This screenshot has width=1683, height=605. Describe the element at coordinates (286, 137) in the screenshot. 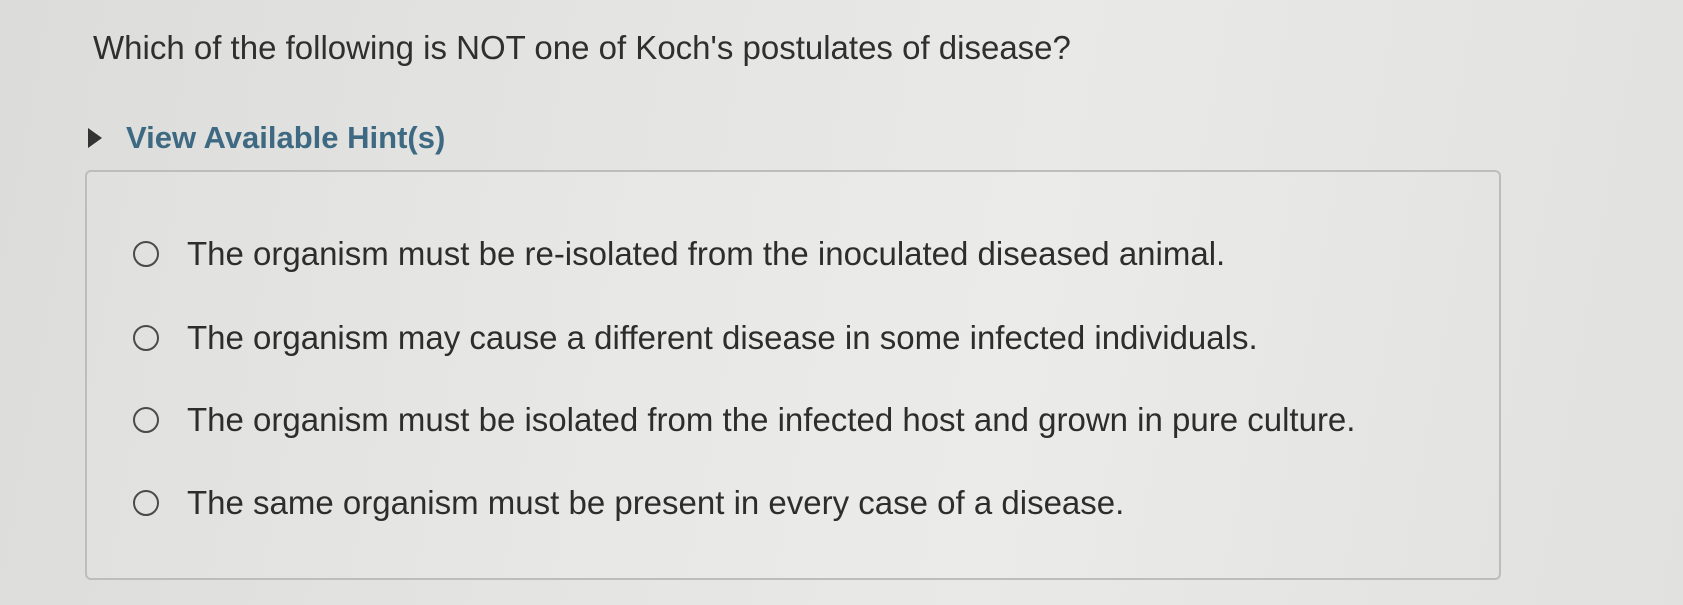

I see `view-hints-label: View Available Hint(s)` at that location.